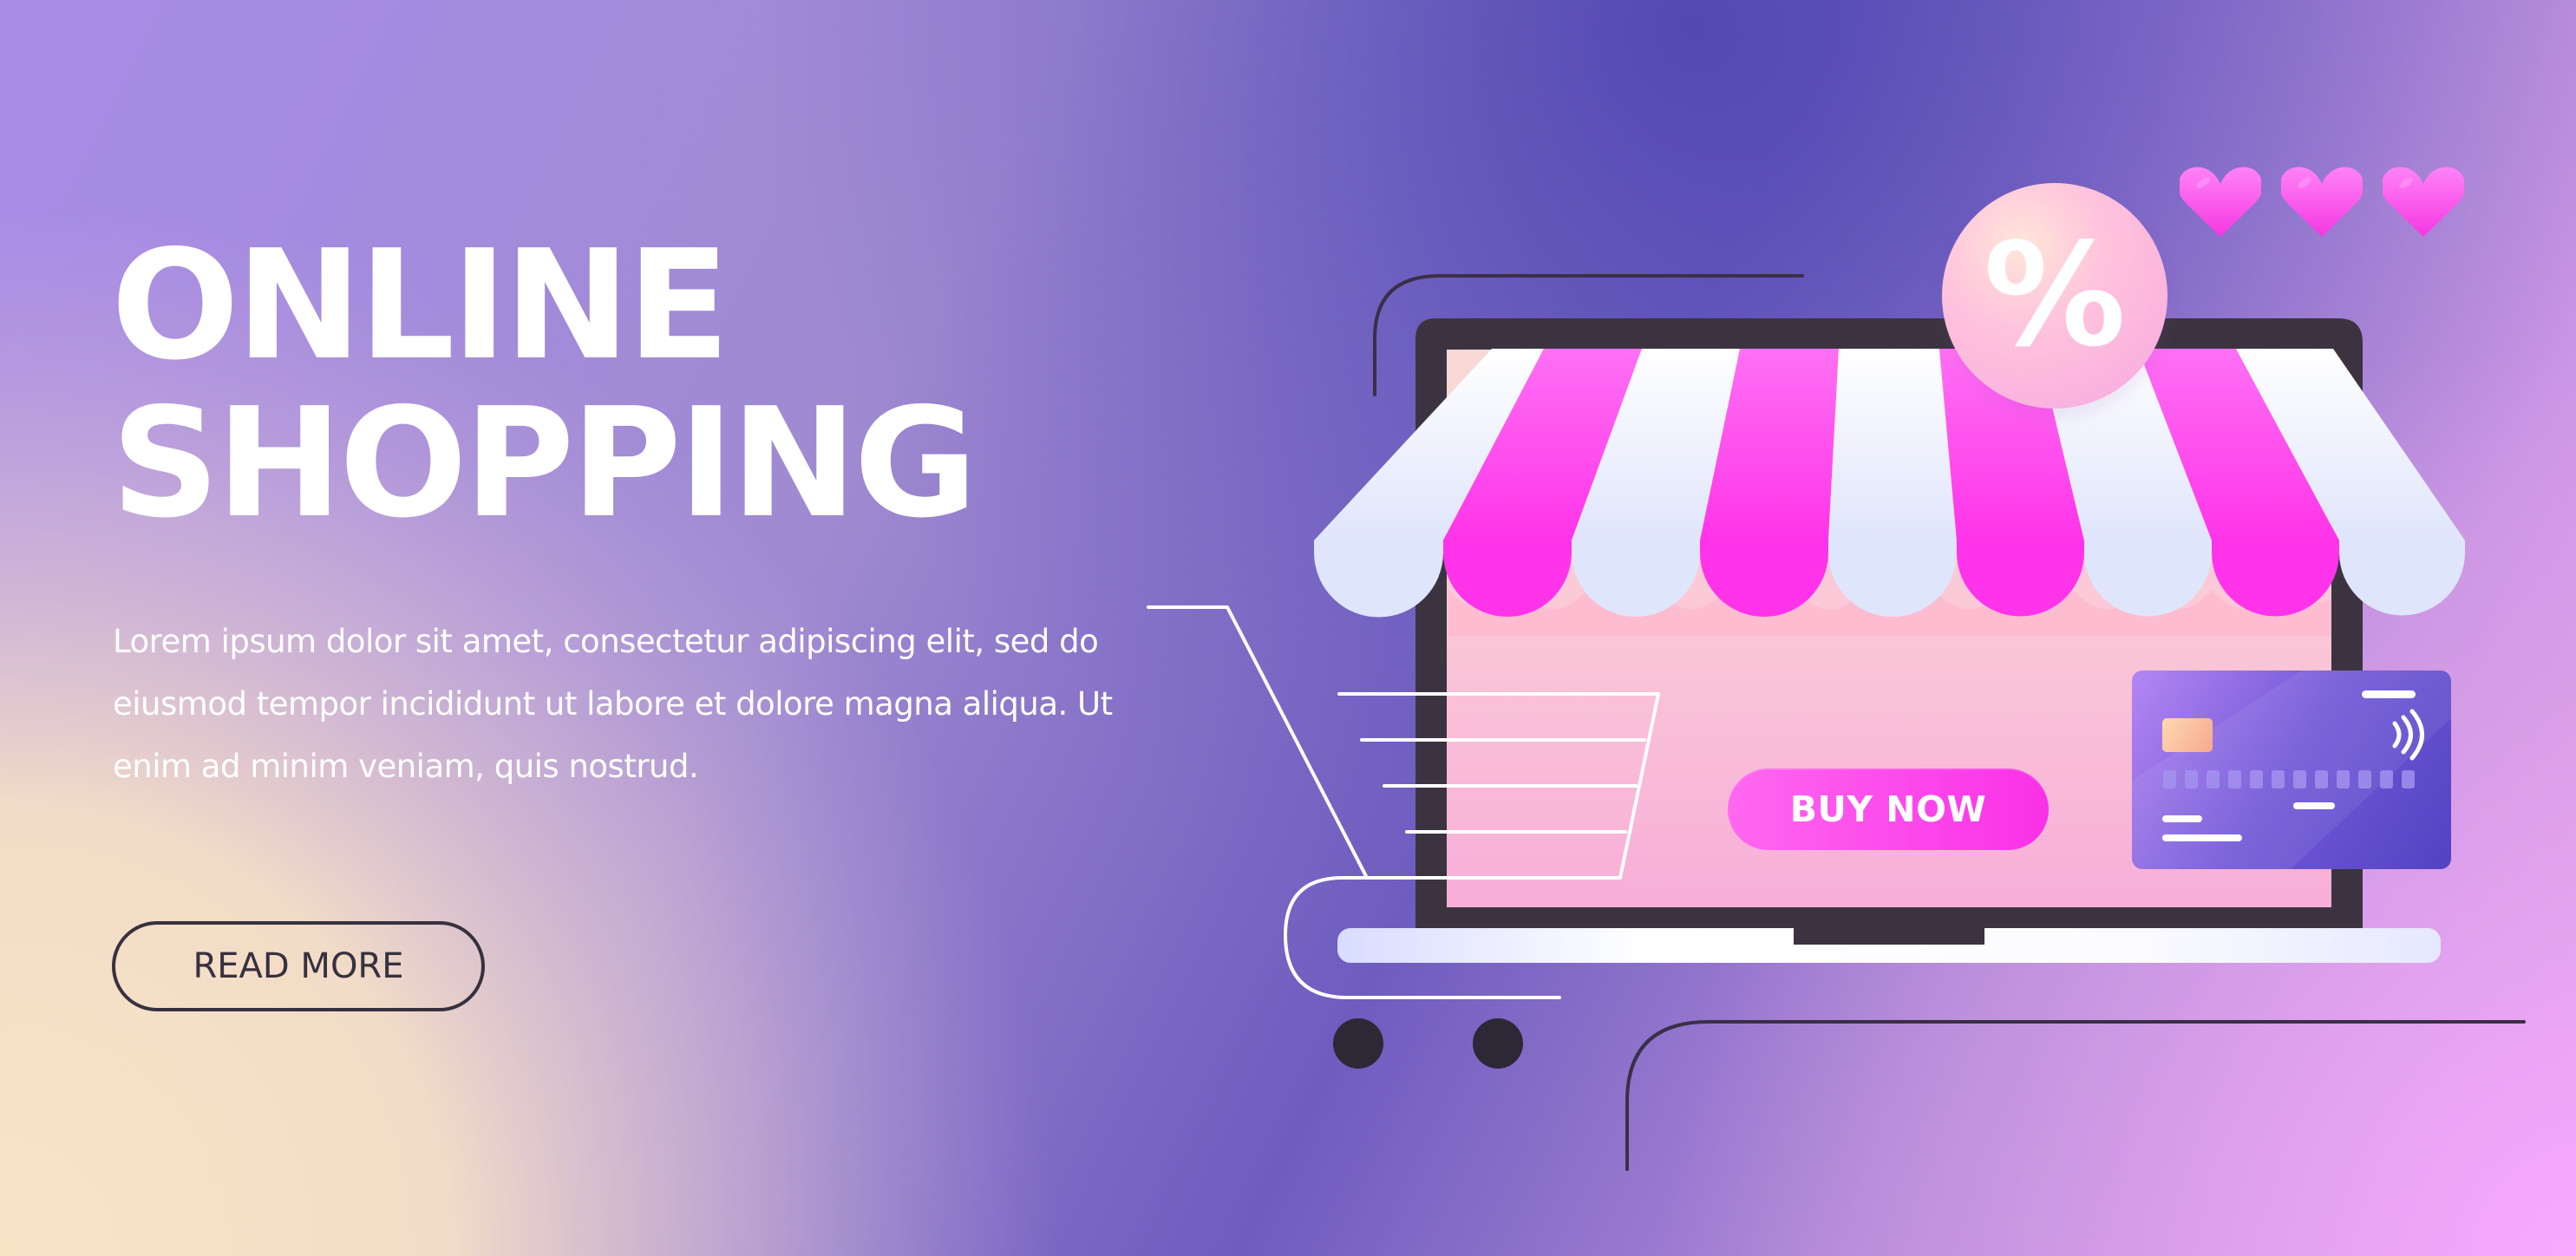  What do you see at coordinates (1888, 809) in the screenshot?
I see `buy-now-button: BUY NOW` at bounding box center [1888, 809].